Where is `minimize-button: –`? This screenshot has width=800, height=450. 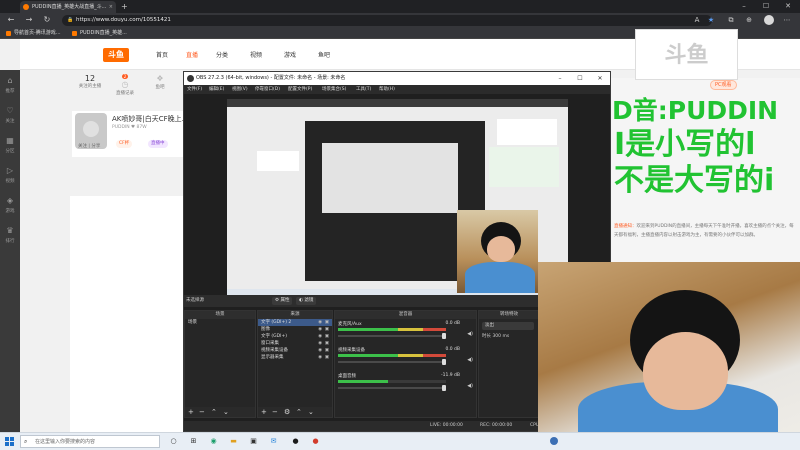
minimize-button: – is located at coordinates (744, 6).